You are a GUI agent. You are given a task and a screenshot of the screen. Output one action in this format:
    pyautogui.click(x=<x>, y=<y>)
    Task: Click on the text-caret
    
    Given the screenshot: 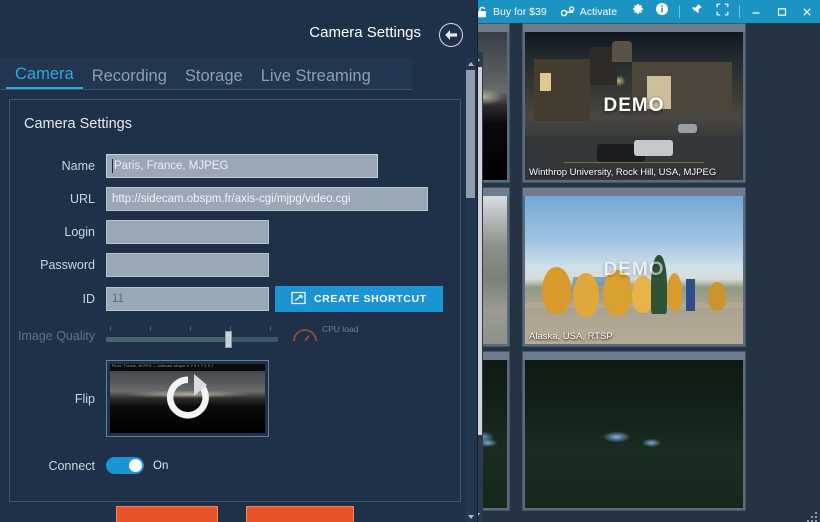 What is the action you would take?
    pyautogui.click(x=112, y=166)
    